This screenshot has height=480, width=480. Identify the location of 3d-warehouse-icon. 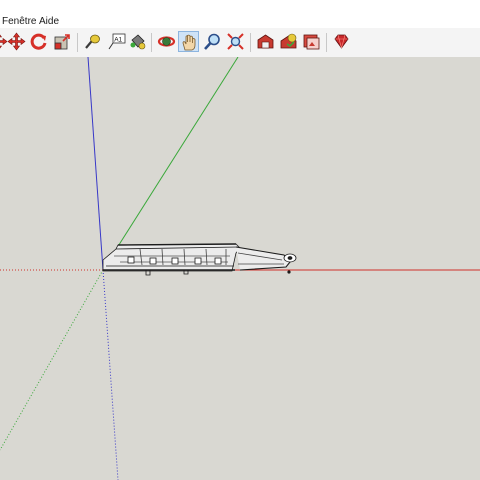
(265, 41).